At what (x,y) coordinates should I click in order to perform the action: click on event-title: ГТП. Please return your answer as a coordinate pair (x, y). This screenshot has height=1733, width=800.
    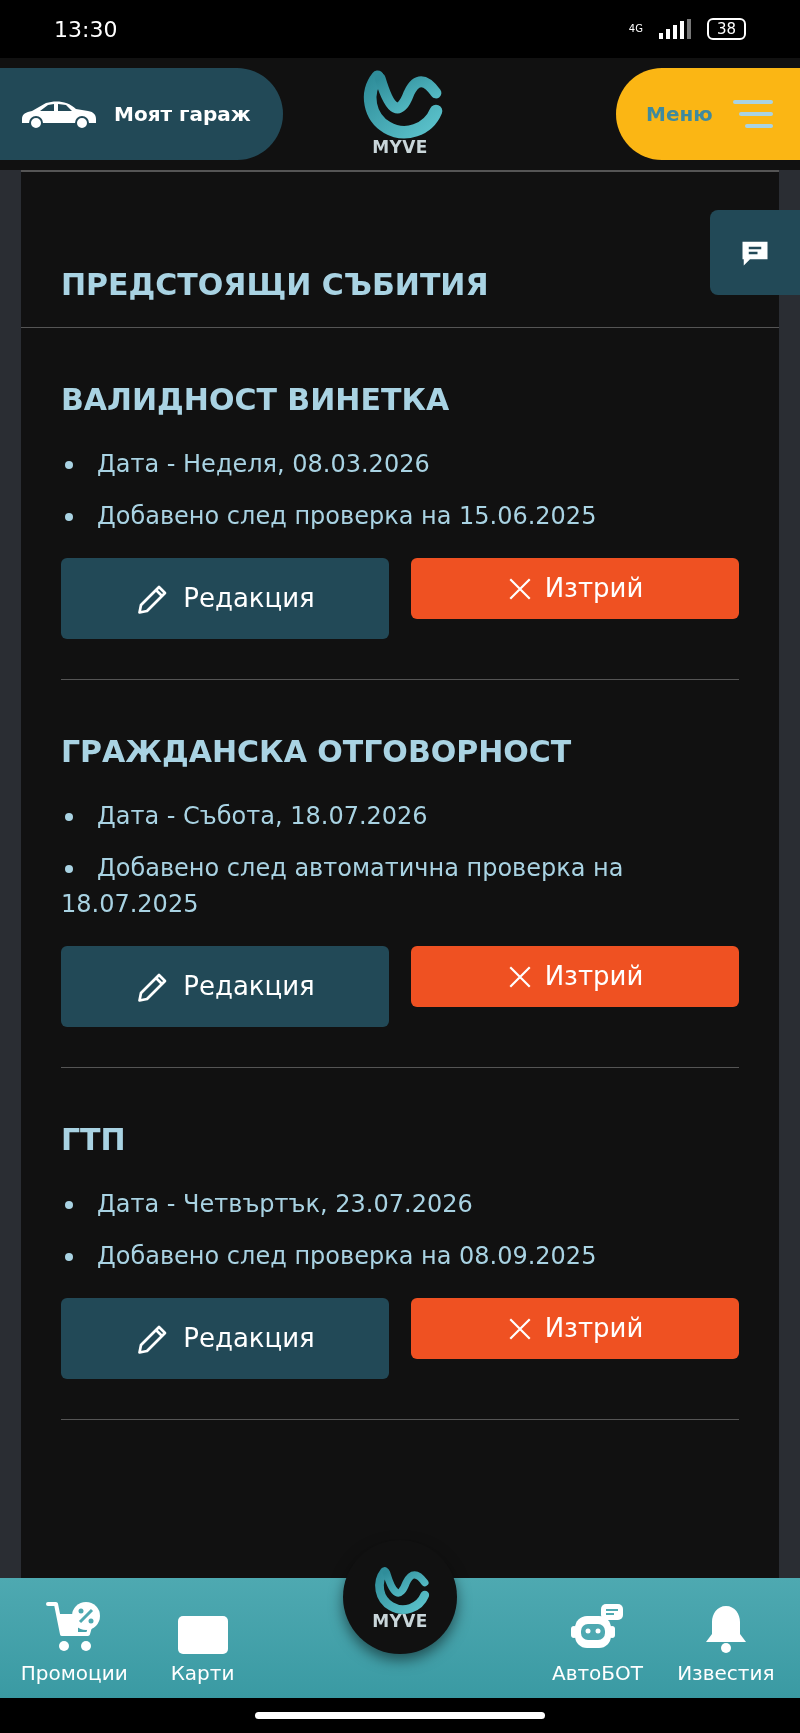
    Looking at the image, I should click on (94, 1140).